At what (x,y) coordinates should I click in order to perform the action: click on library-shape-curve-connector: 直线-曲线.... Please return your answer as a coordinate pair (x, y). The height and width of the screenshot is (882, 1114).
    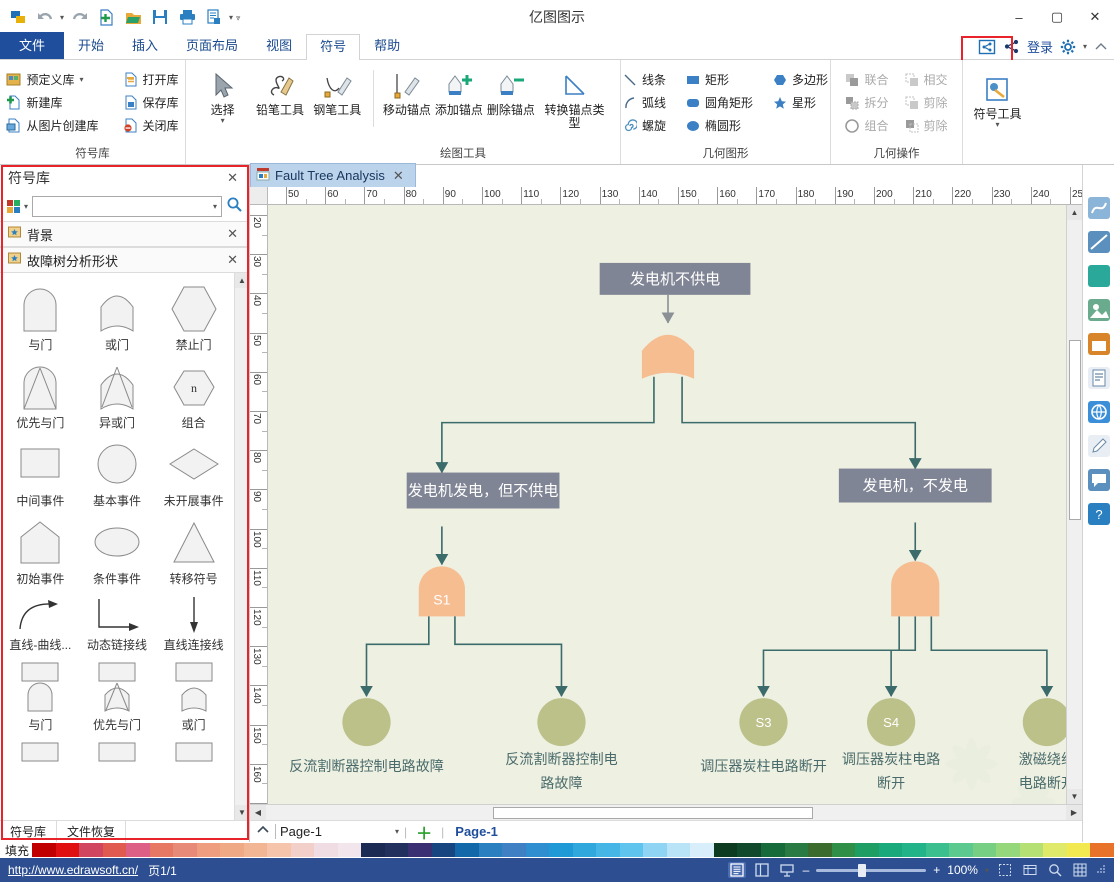
    Looking at the image, I should click on (40, 622).